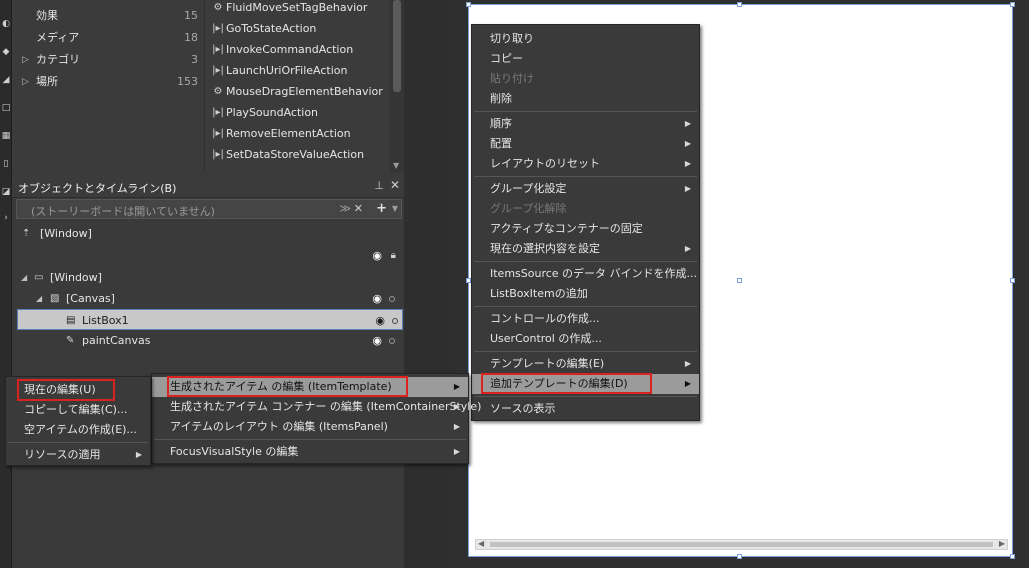 Image resolution: width=1029 pixels, height=568 pixels. Describe the element at coordinates (6, 136) in the screenshot. I see `tool-icon: ▦` at that location.